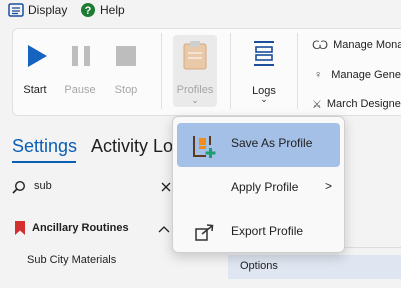  Describe the element at coordinates (195, 55) in the screenshot. I see `clipboard-icon` at that location.